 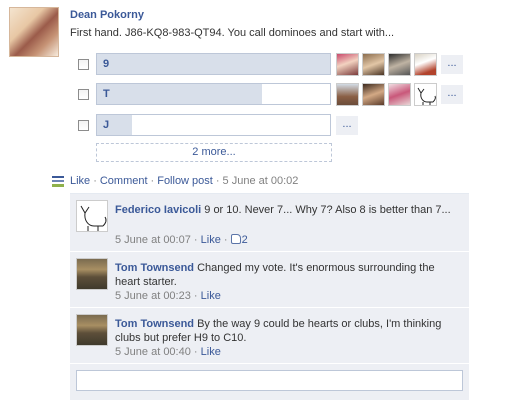 I want to click on comment-link: Comment, so click(x=124, y=181).